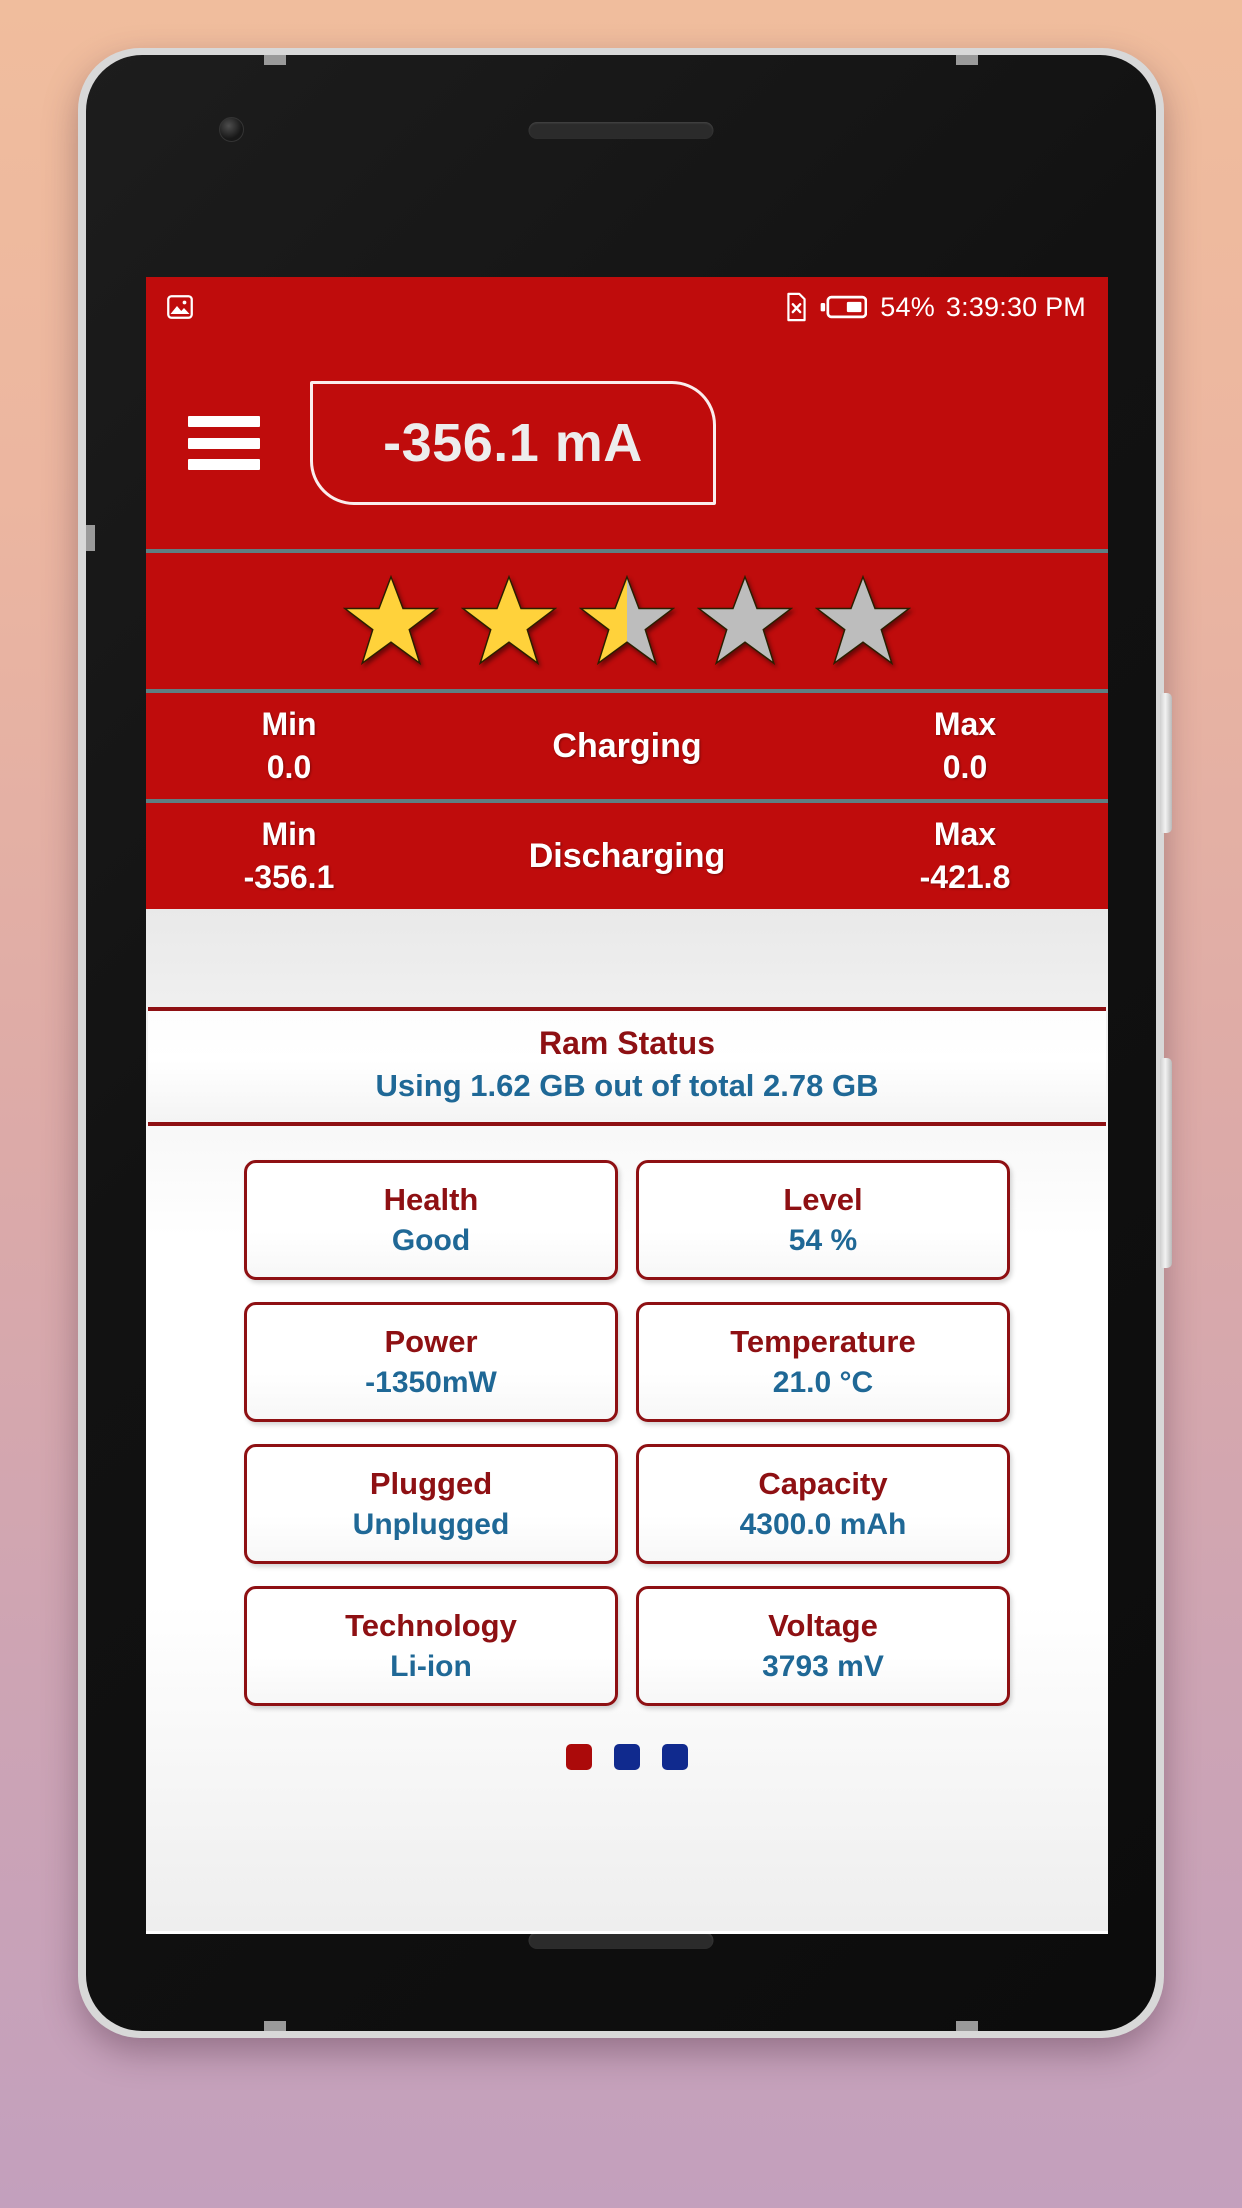 The image size is (1242, 2208). I want to click on info-card-value: Good, so click(431, 1240).